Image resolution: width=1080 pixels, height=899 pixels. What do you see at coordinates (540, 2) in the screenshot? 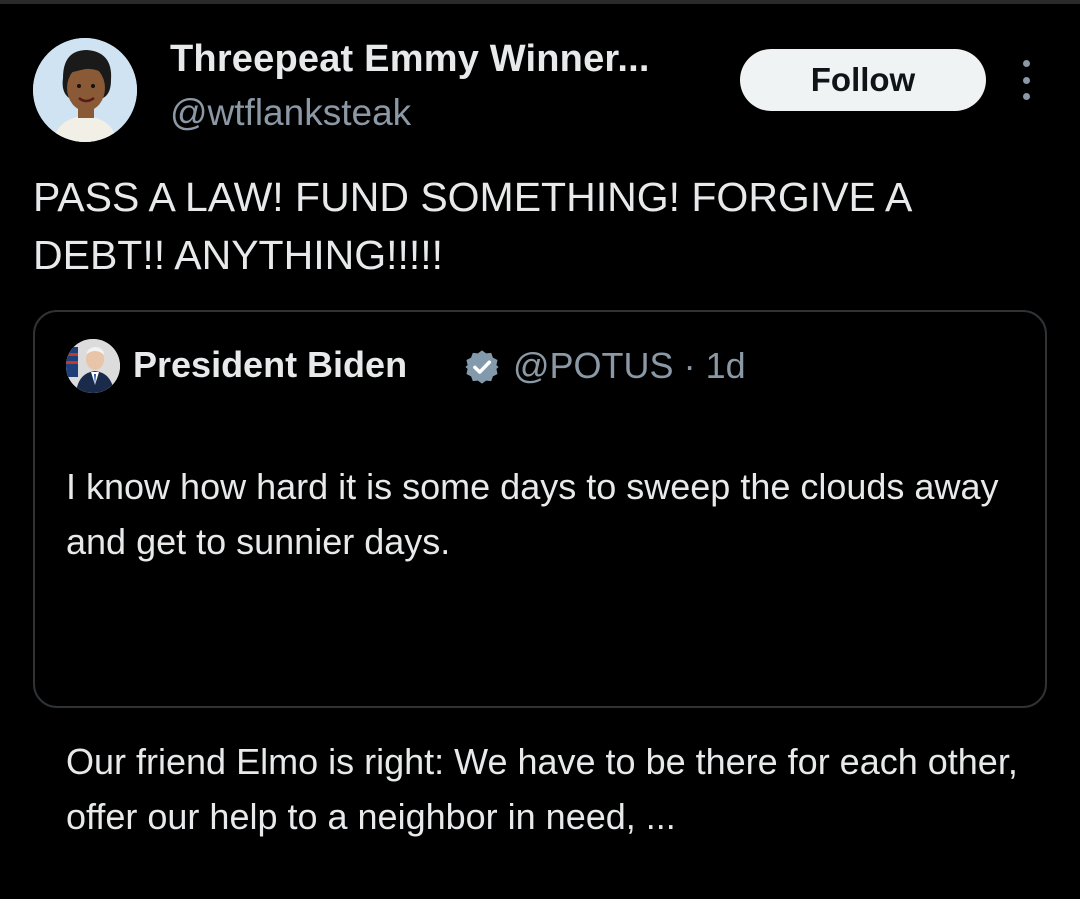
I see `top-divider` at bounding box center [540, 2].